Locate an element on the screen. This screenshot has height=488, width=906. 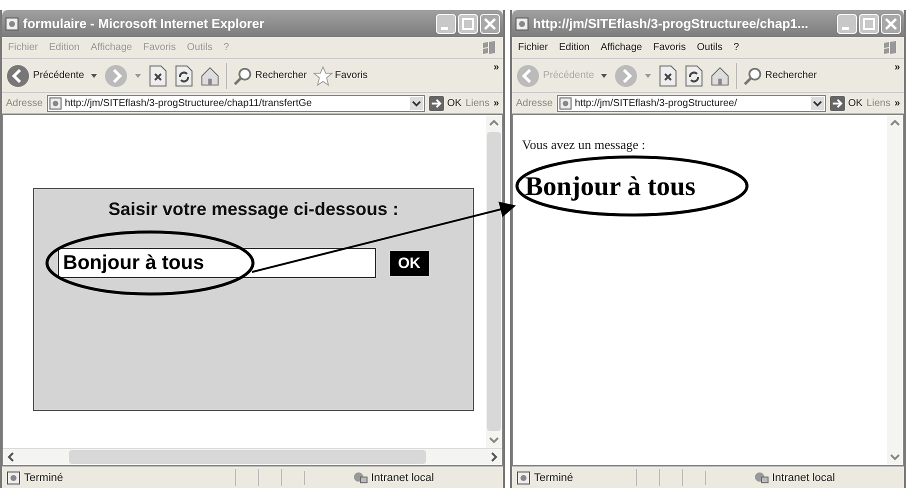
favorites-button: Favoris is located at coordinates (340, 75).